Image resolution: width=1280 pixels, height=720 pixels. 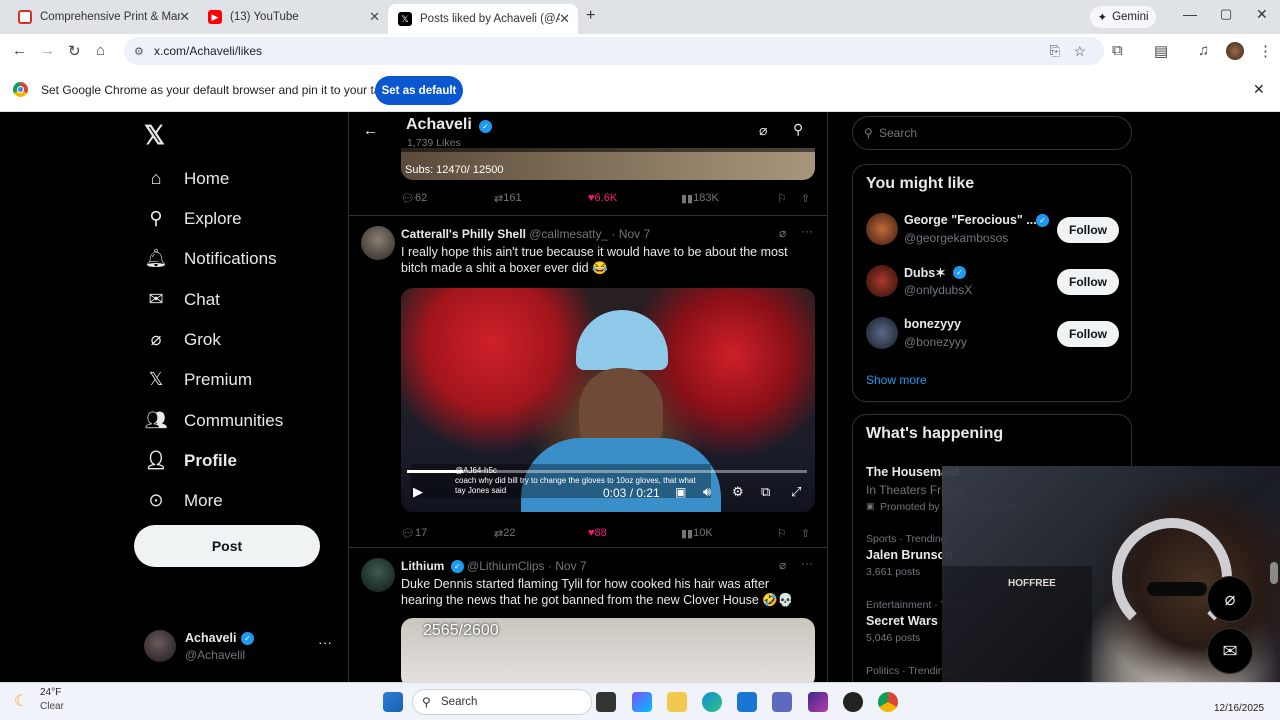 What do you see at coordinates (707, 492) in the screenshot?
I see `volume-icon: 🔊︎` at bounding box center [707, 492].